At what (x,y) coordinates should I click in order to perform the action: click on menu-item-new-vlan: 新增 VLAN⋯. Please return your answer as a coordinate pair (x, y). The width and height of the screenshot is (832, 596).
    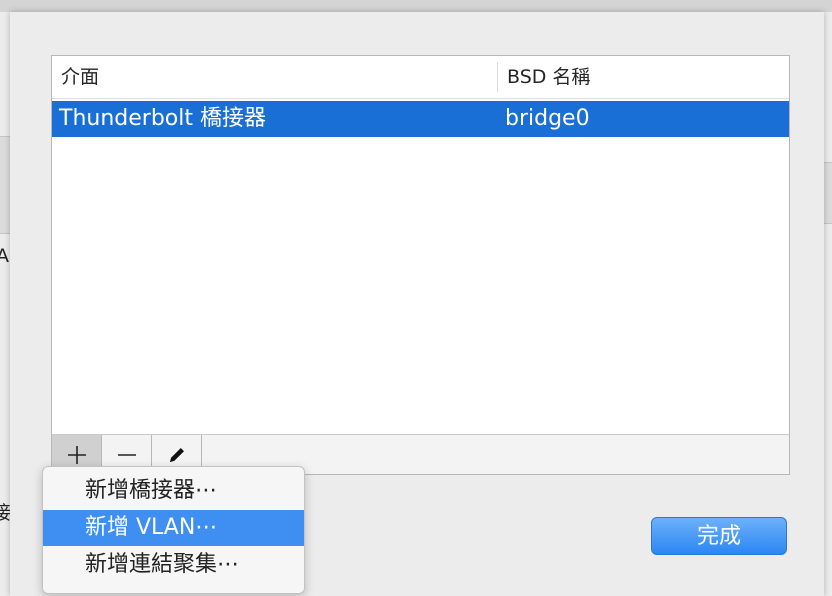
    Looking at the image, I should click on (173, 528).